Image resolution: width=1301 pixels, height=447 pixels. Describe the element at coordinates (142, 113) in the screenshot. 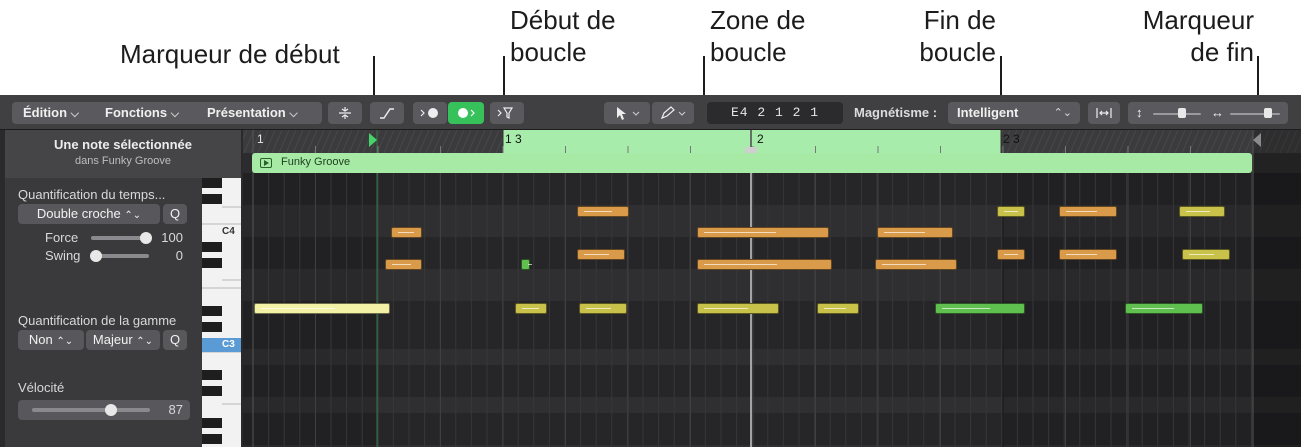

I see `menu-functions: Fonctions ⌵` at that location.